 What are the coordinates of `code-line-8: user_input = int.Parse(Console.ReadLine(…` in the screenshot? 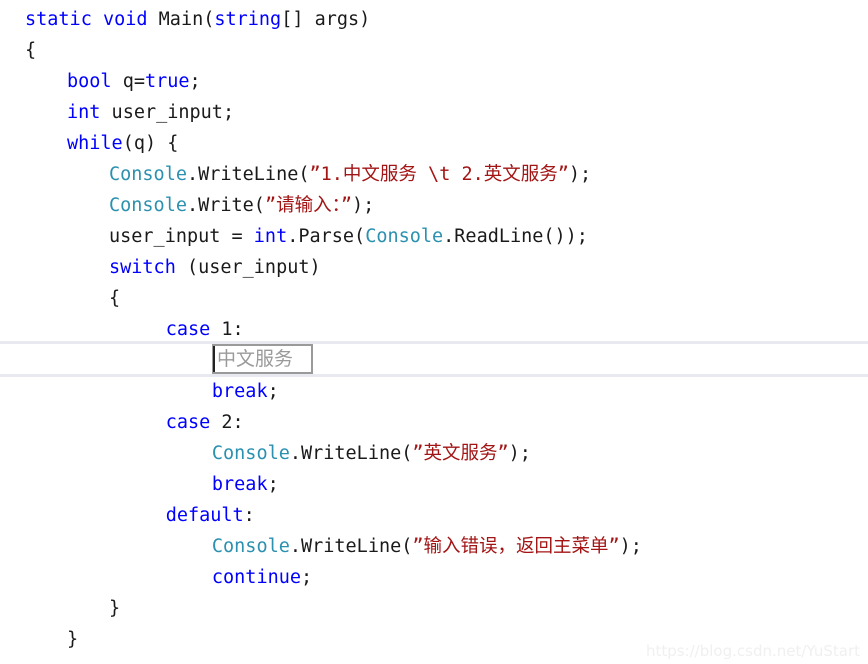 It's located at (434, 236).